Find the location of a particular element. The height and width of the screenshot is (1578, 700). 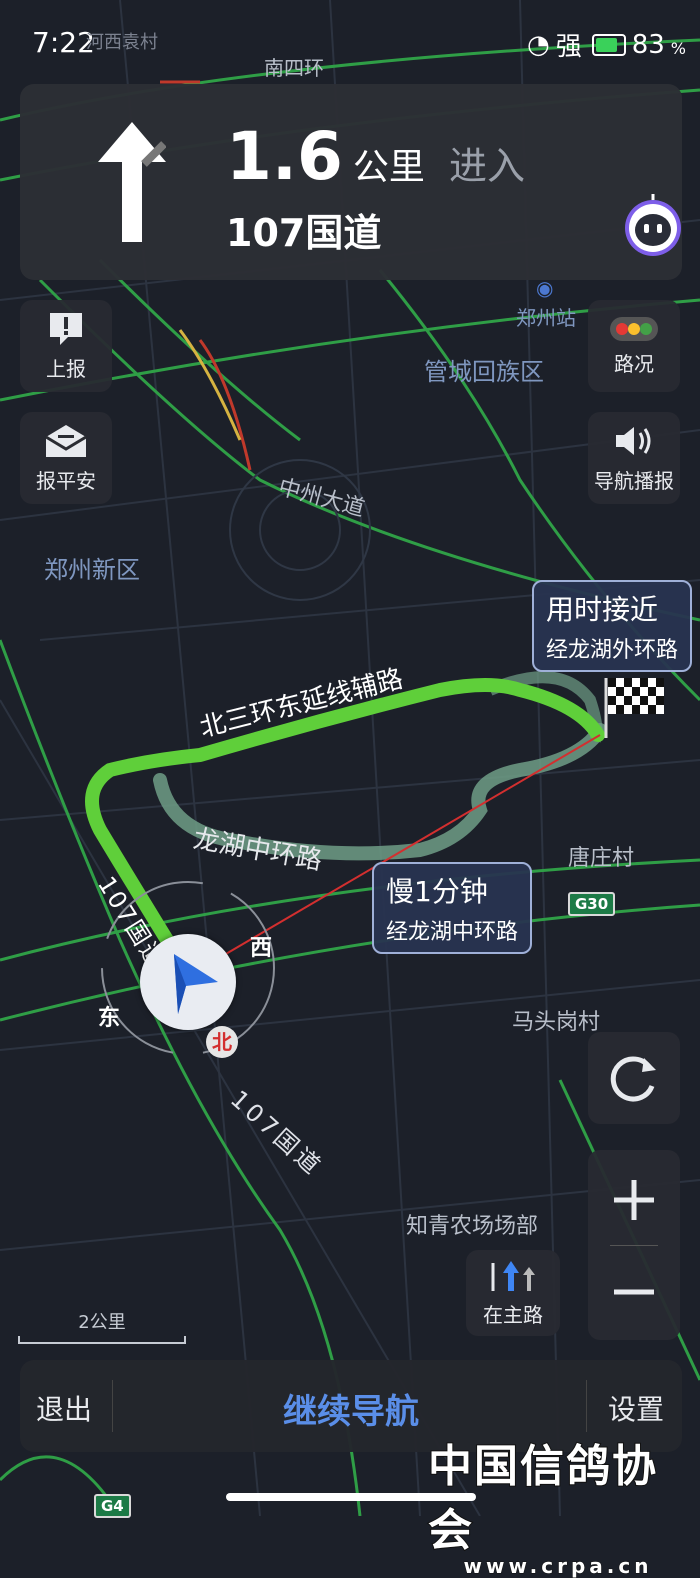

highway-shield-g4: G4 is located at coordinates (112, 1506).